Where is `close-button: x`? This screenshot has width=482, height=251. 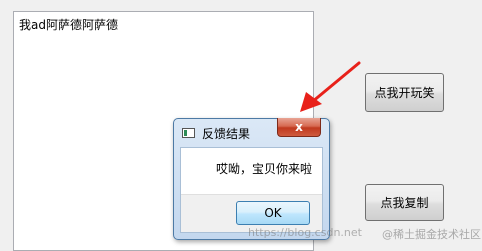 close-button: x is located at coordinates (299, 127).